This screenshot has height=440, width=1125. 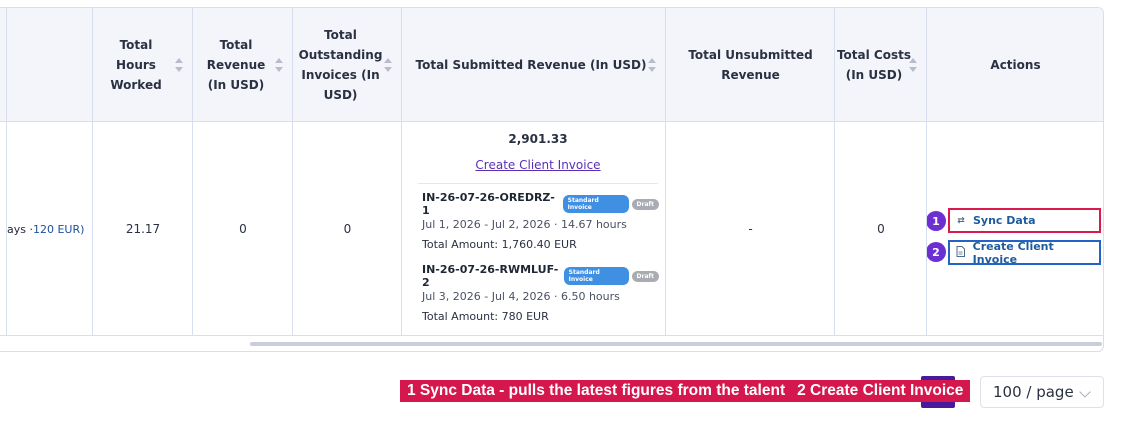 I want to click on column-header-hours-worked: Total Hours Worked, so click(x=143, y=65).